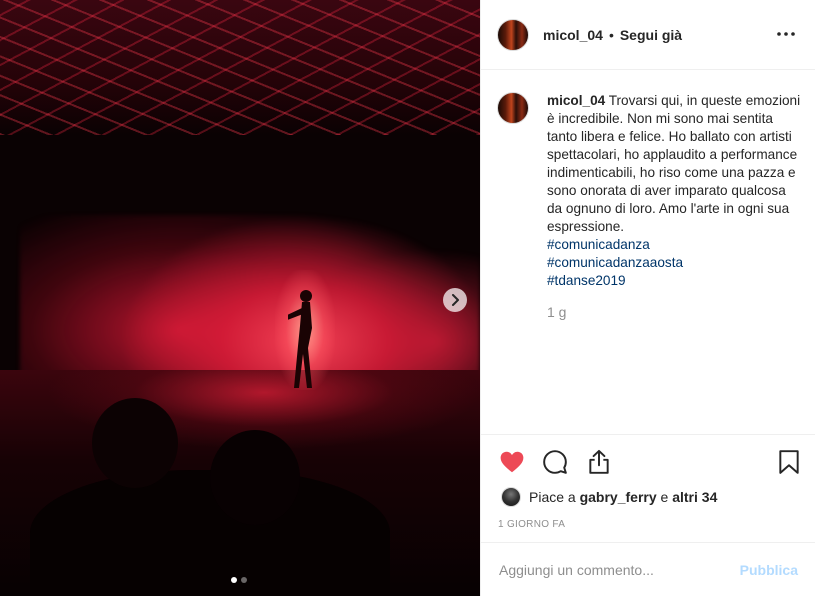 The width and height of the screenshot is (815, 596). I want to click on audience-silhouette, so click(210, 533).